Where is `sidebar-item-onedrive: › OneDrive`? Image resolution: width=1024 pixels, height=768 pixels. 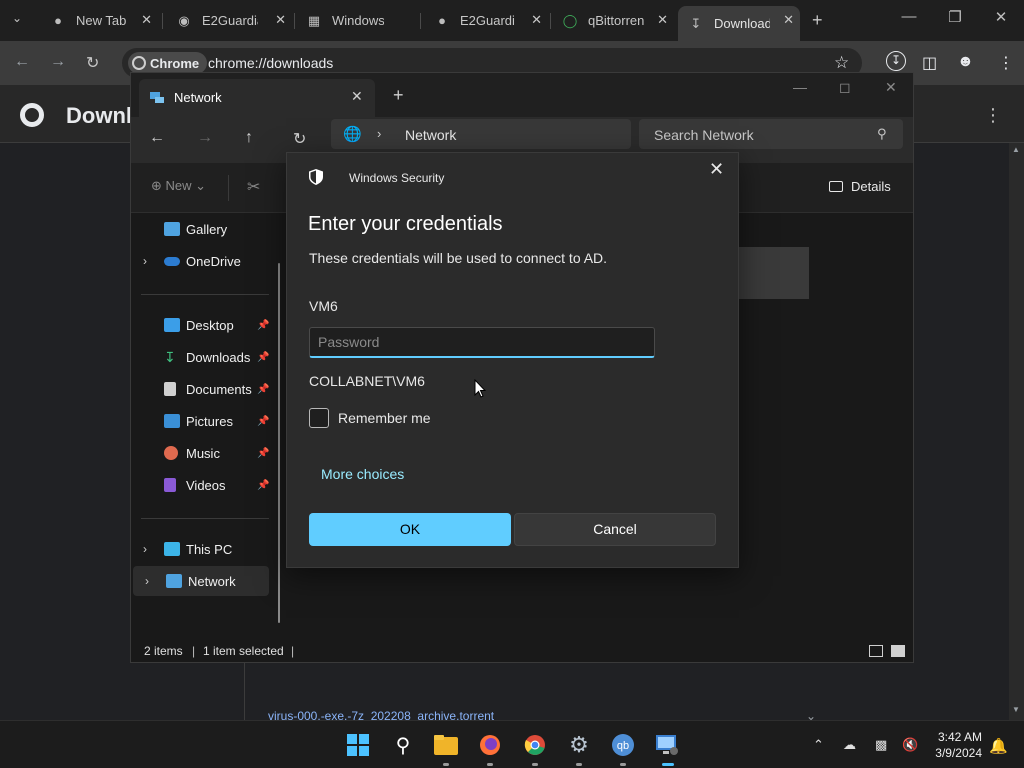 sidebar-item-onedrive: › OneDrive is located at coordinates (200, 261).